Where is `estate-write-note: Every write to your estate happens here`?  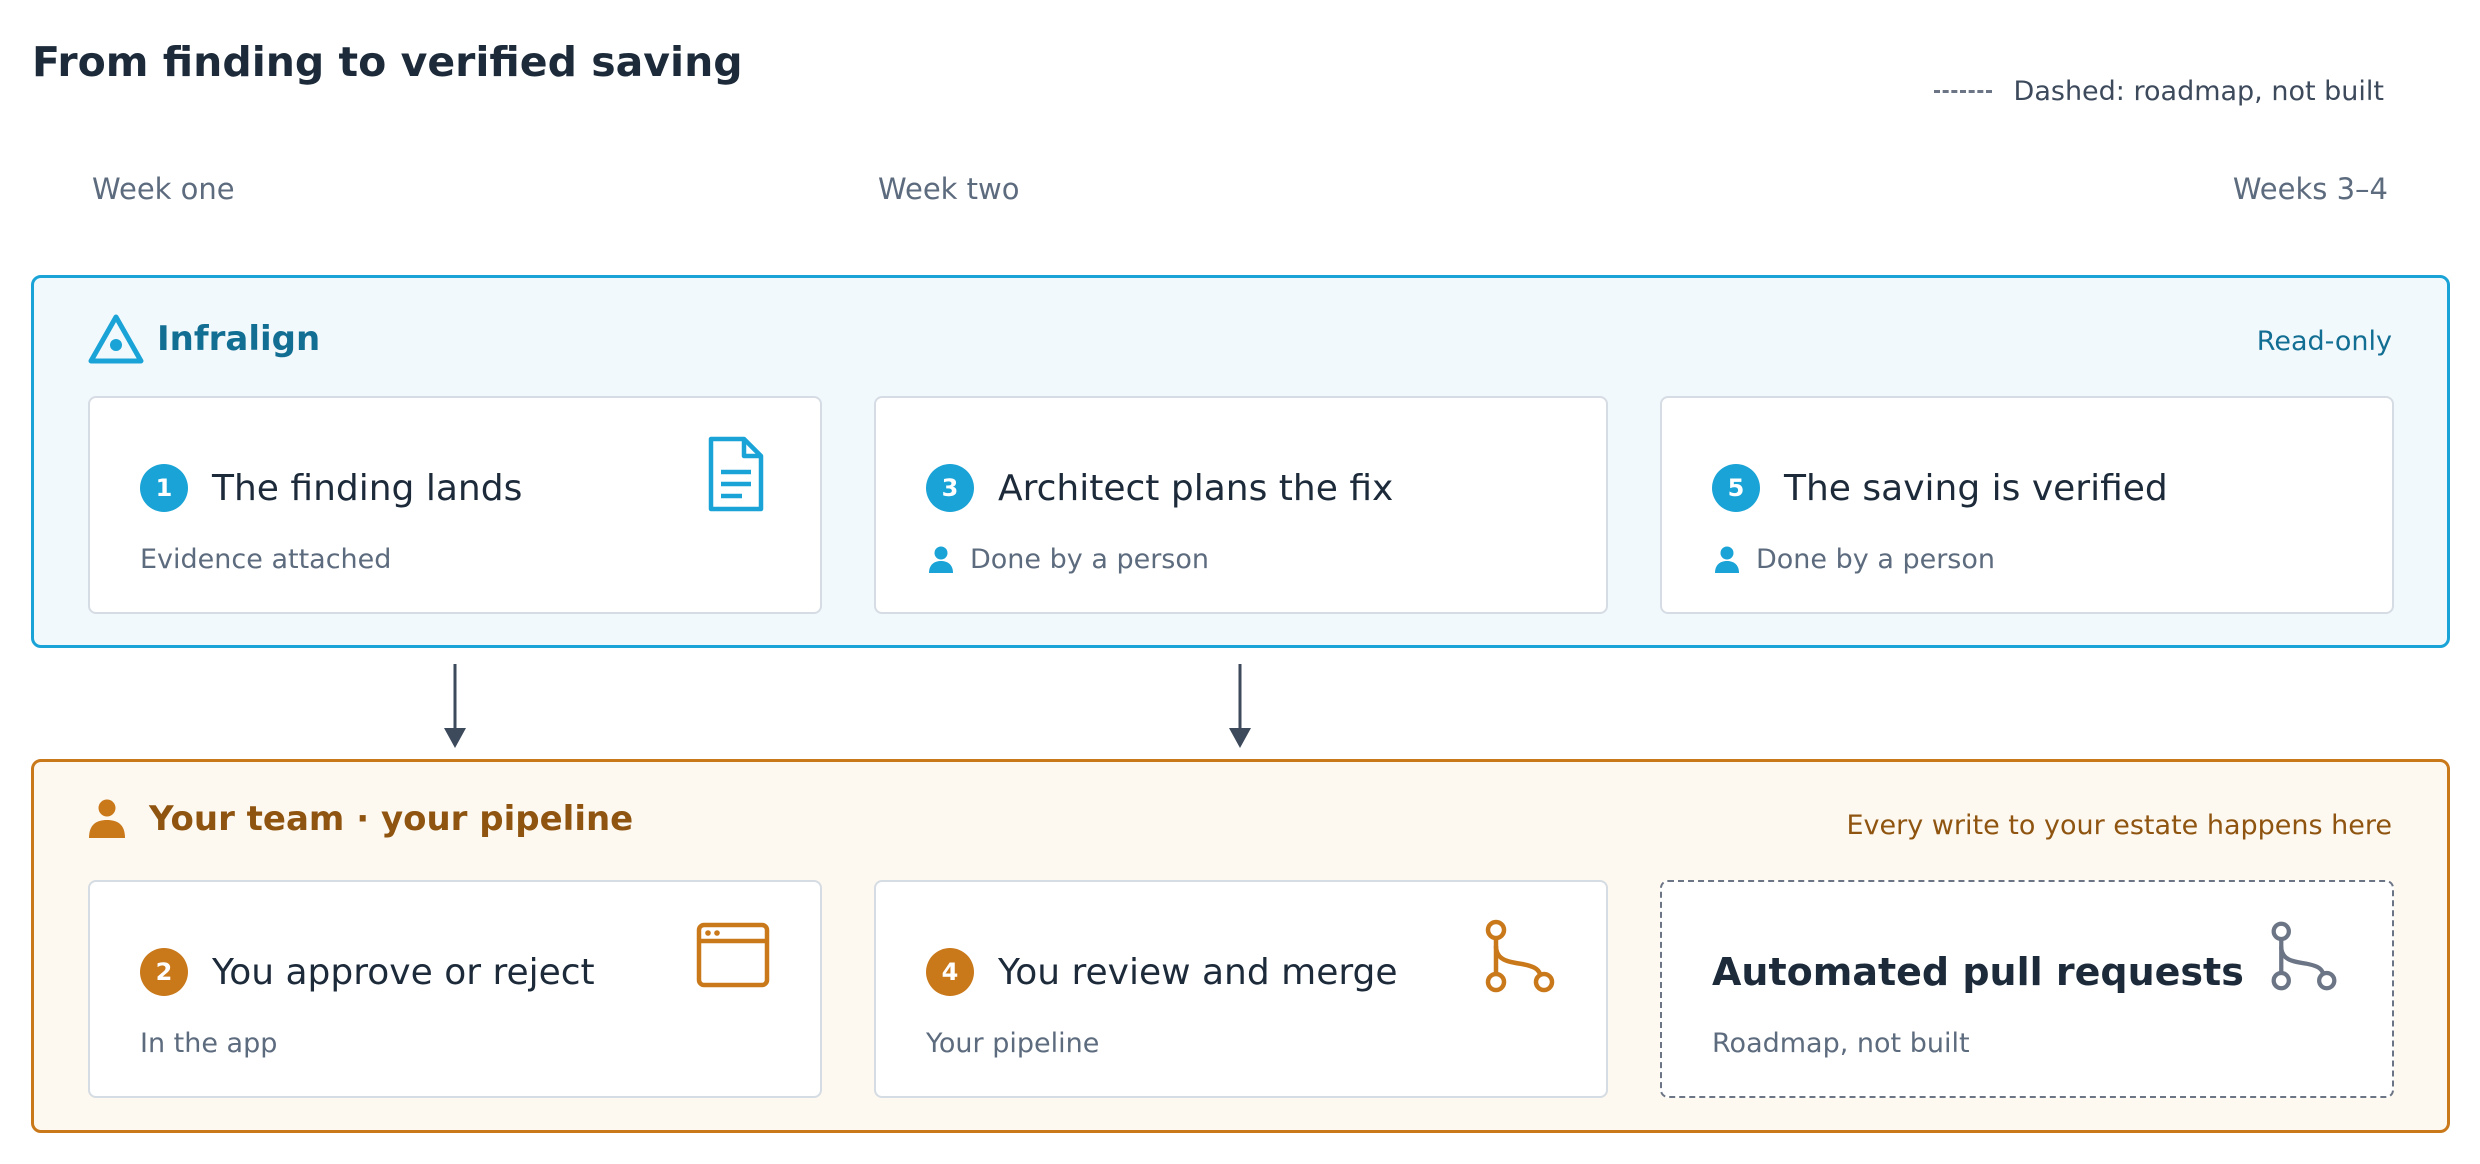 estate-write-note: Every write to your estate happens here is located at coordinates (2119, 825).